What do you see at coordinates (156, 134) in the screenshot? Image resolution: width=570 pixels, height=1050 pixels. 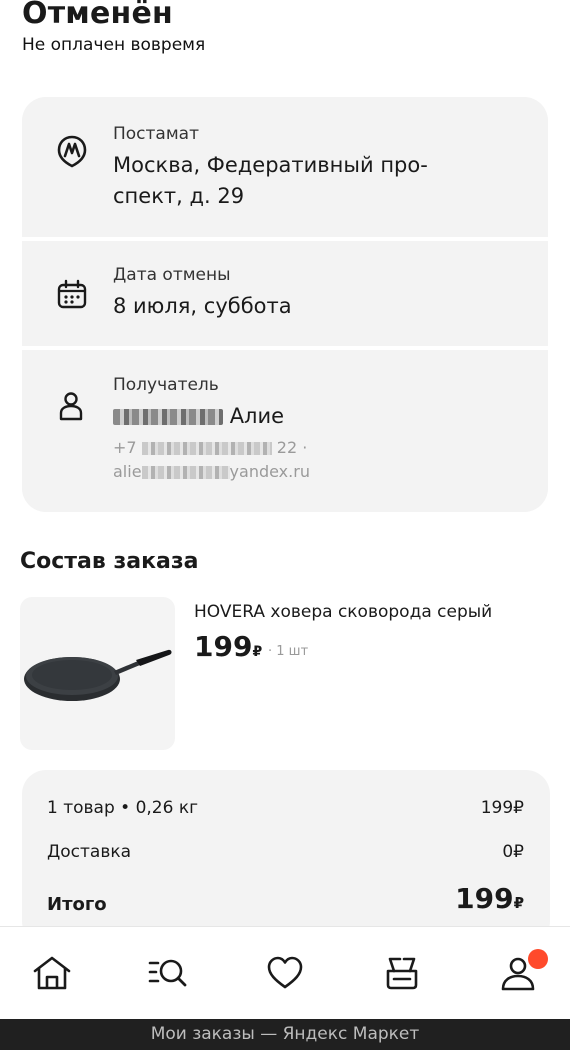 I see `pickup-point-label: Постамат` at bounding box center [156, 134].